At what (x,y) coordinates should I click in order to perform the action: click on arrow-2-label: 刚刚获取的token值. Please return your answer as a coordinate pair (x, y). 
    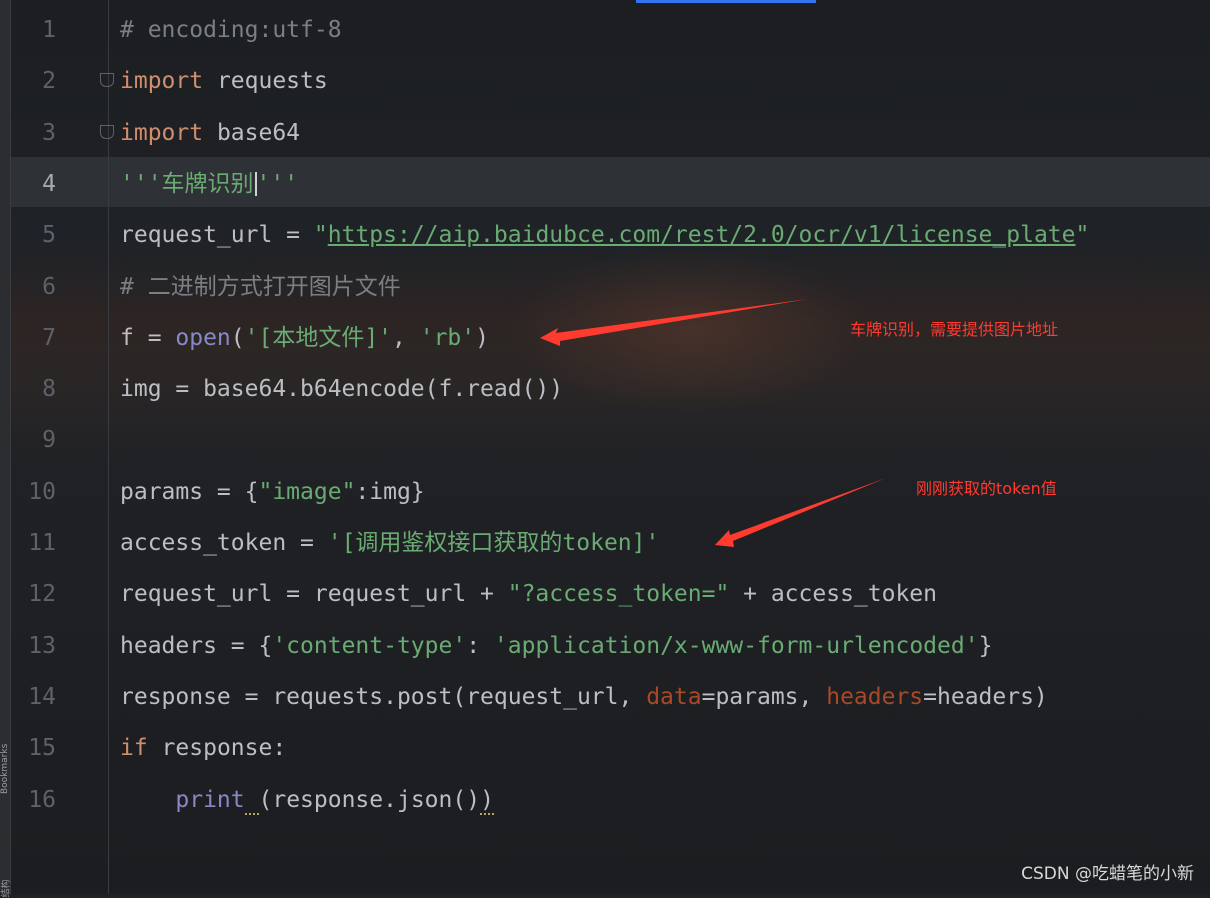
    Looking at the image, I should click on (986, 488).